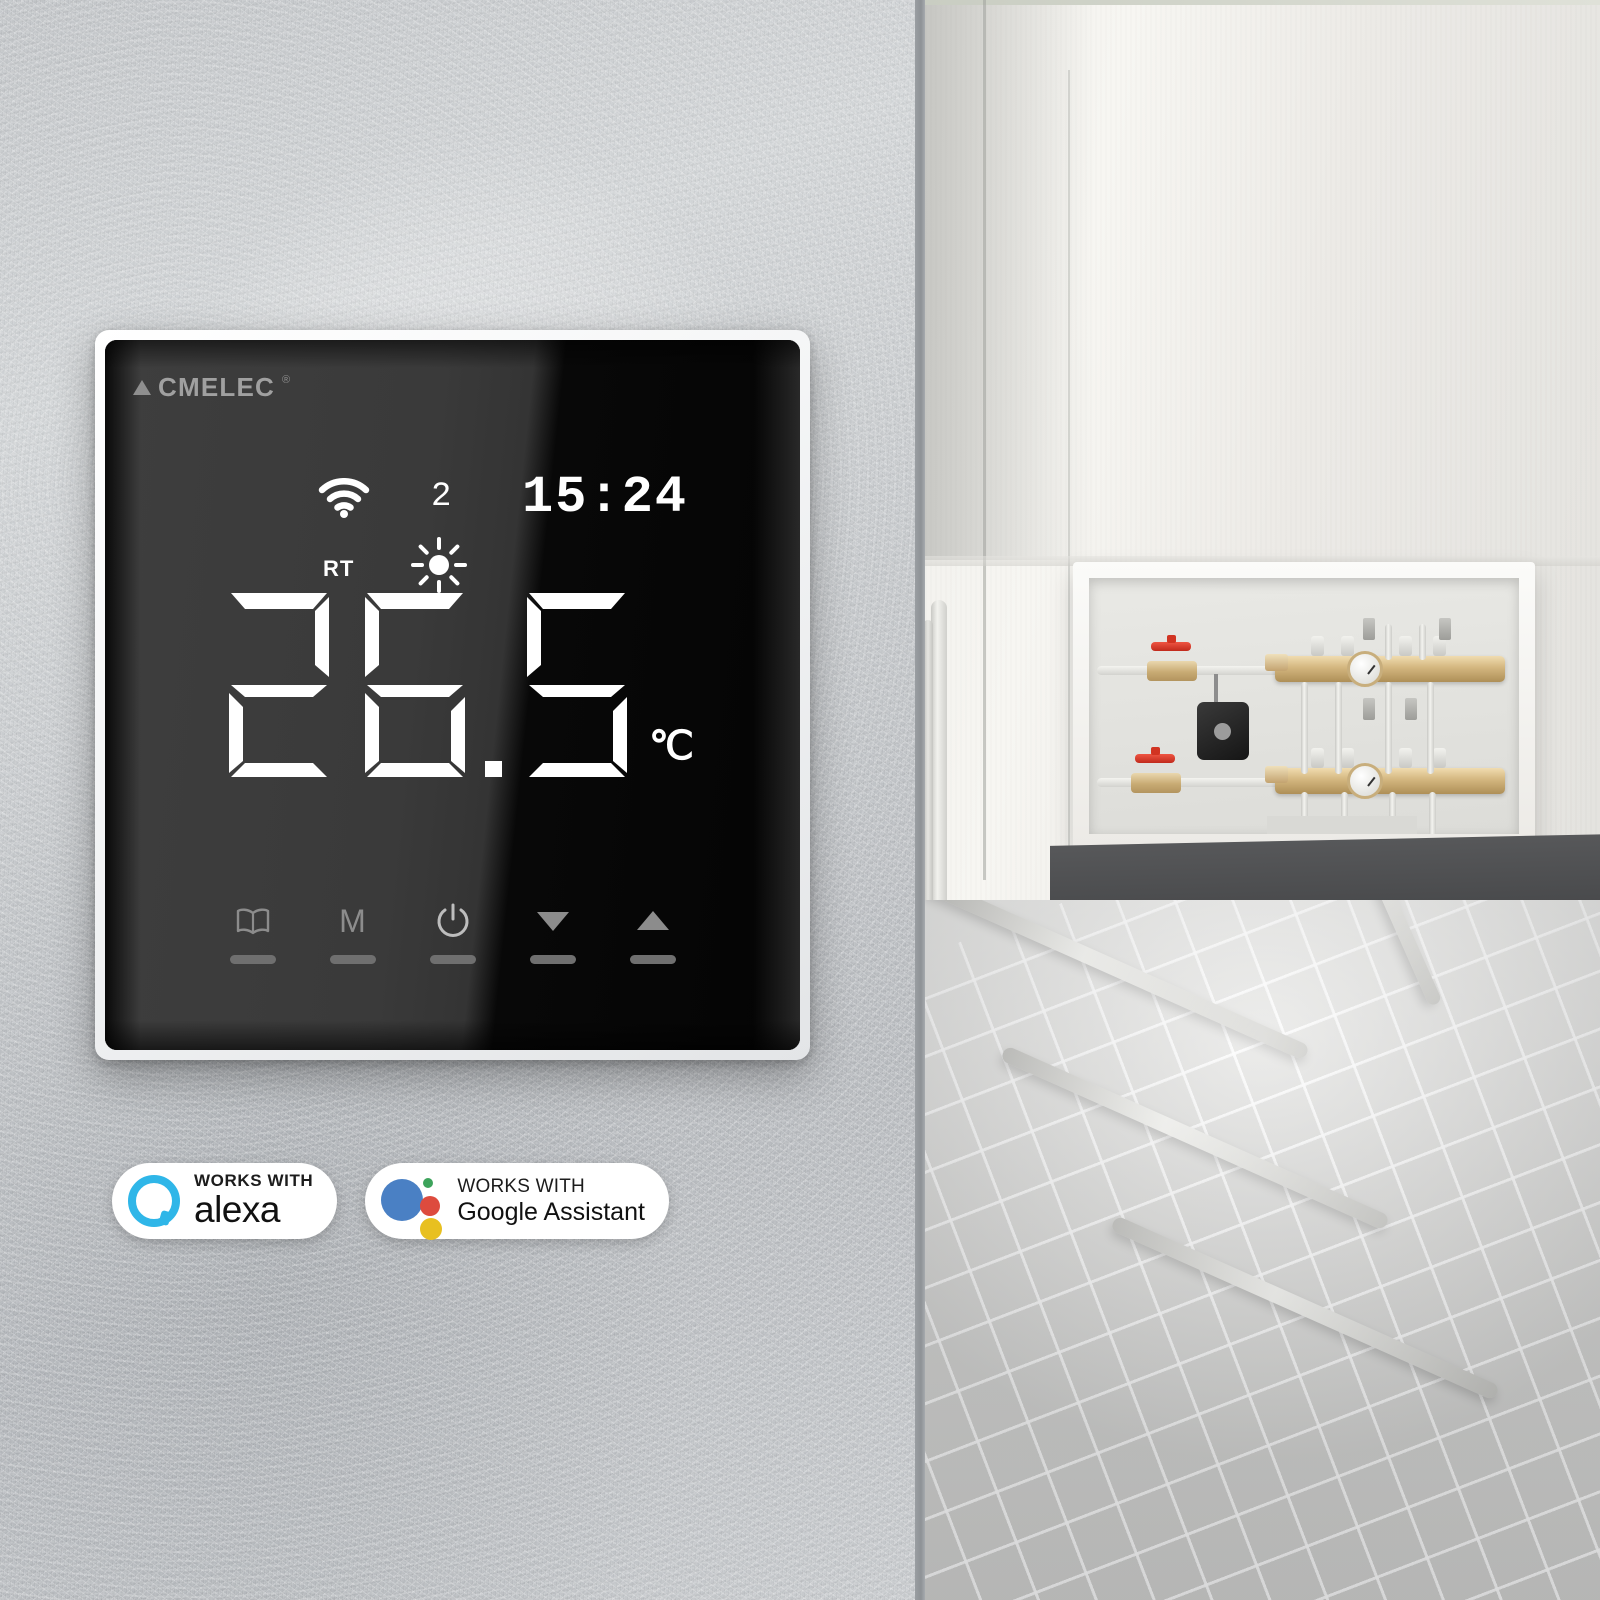  Describe the element at coordinates (352, 959) in the screenshot. I see `mode-button-indicator` at that location.